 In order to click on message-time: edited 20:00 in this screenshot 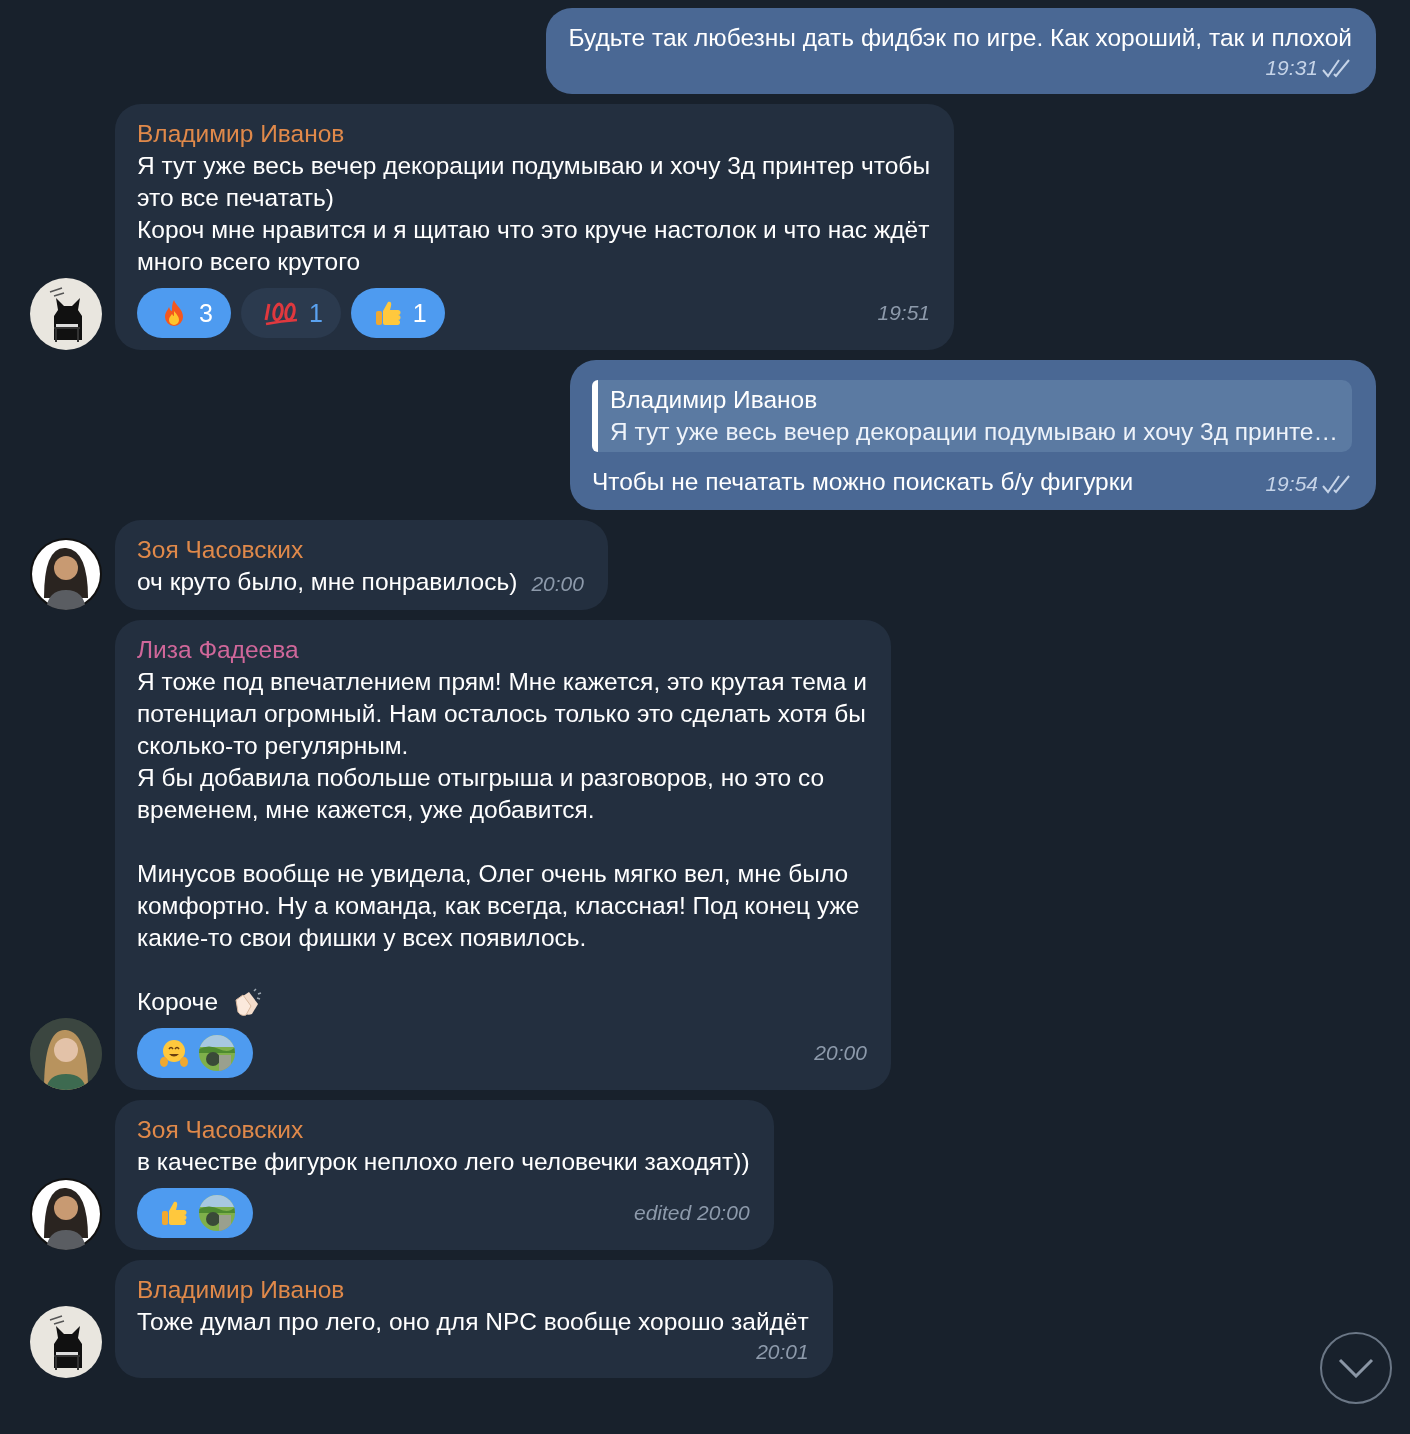, I will do `click(691, 1213)`.